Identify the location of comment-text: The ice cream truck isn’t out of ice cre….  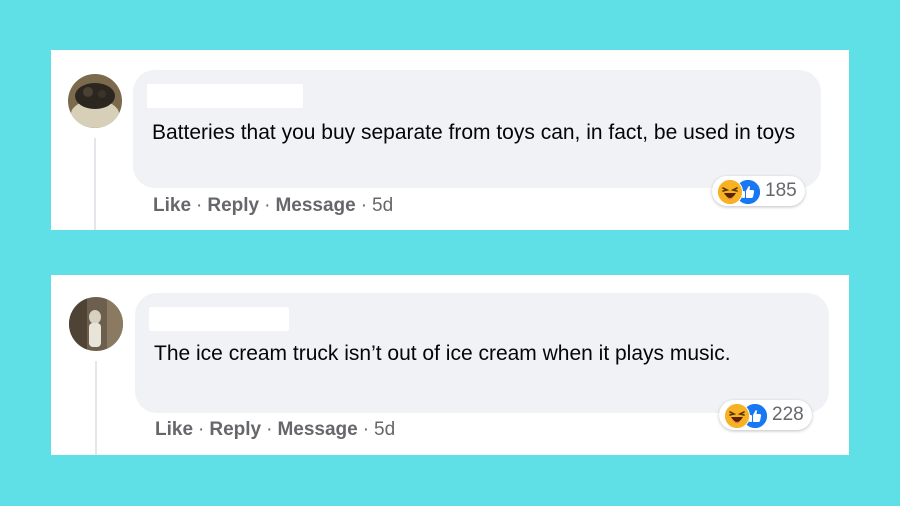
(442, 353).